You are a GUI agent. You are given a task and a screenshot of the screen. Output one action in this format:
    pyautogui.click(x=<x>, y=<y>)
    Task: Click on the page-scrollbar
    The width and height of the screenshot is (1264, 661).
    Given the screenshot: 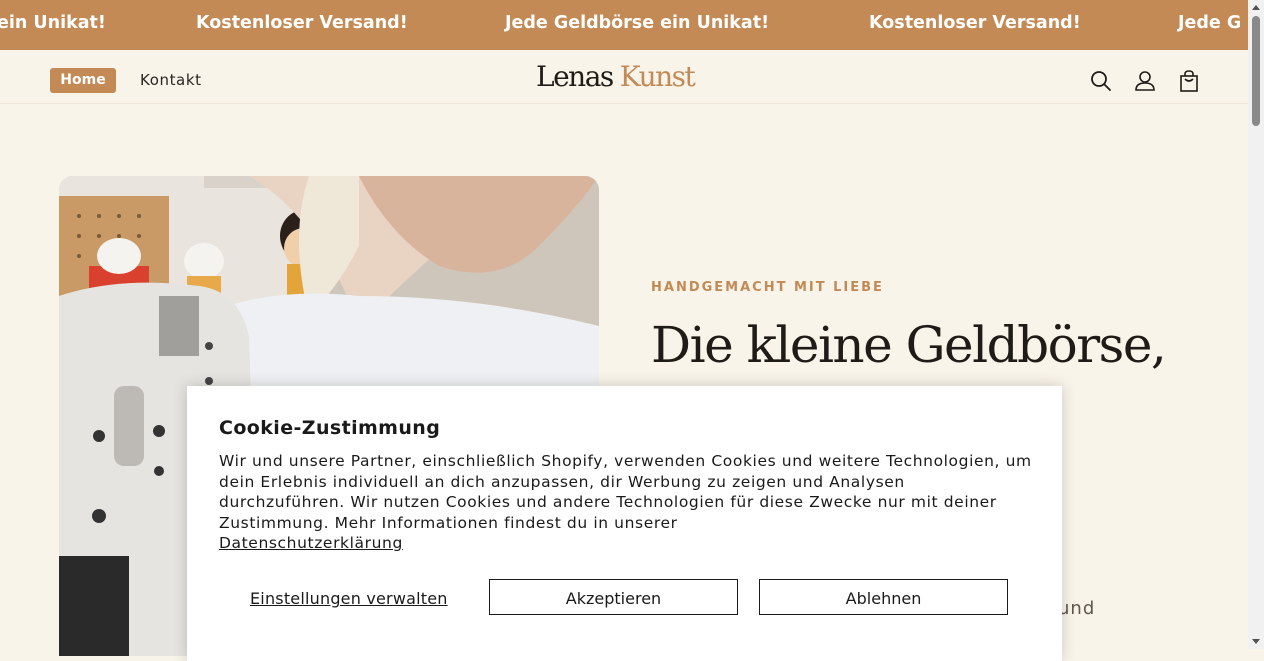 What is the action you would take?
    pyautogui.click(x=1256, y=324)
    